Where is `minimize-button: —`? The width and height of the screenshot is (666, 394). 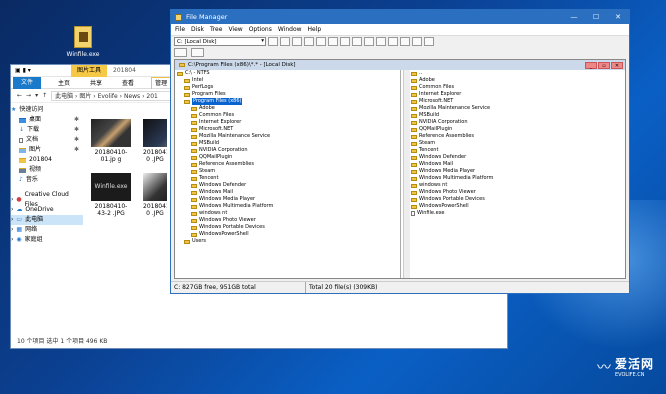
minimize-button: — is located at coordinates (574, 17).